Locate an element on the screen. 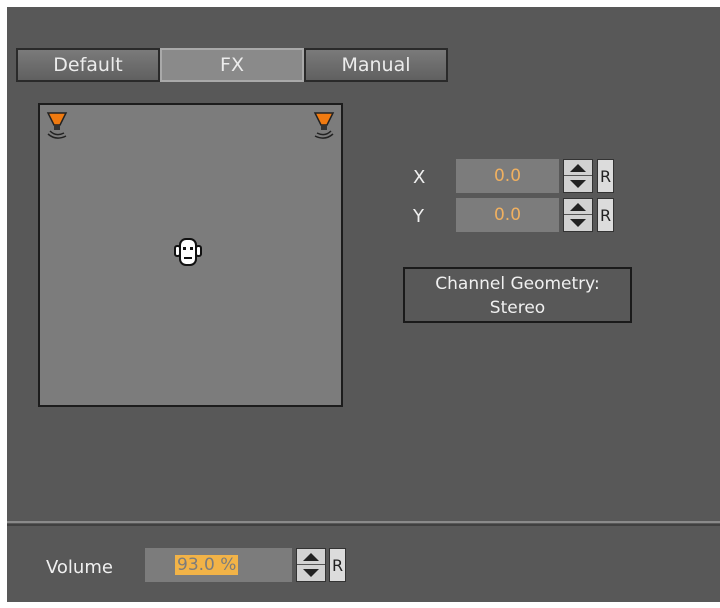 Image resolution: width=720 pixels, height=608 pixels. tab-fx: FX is located at coordinates (232, 65).